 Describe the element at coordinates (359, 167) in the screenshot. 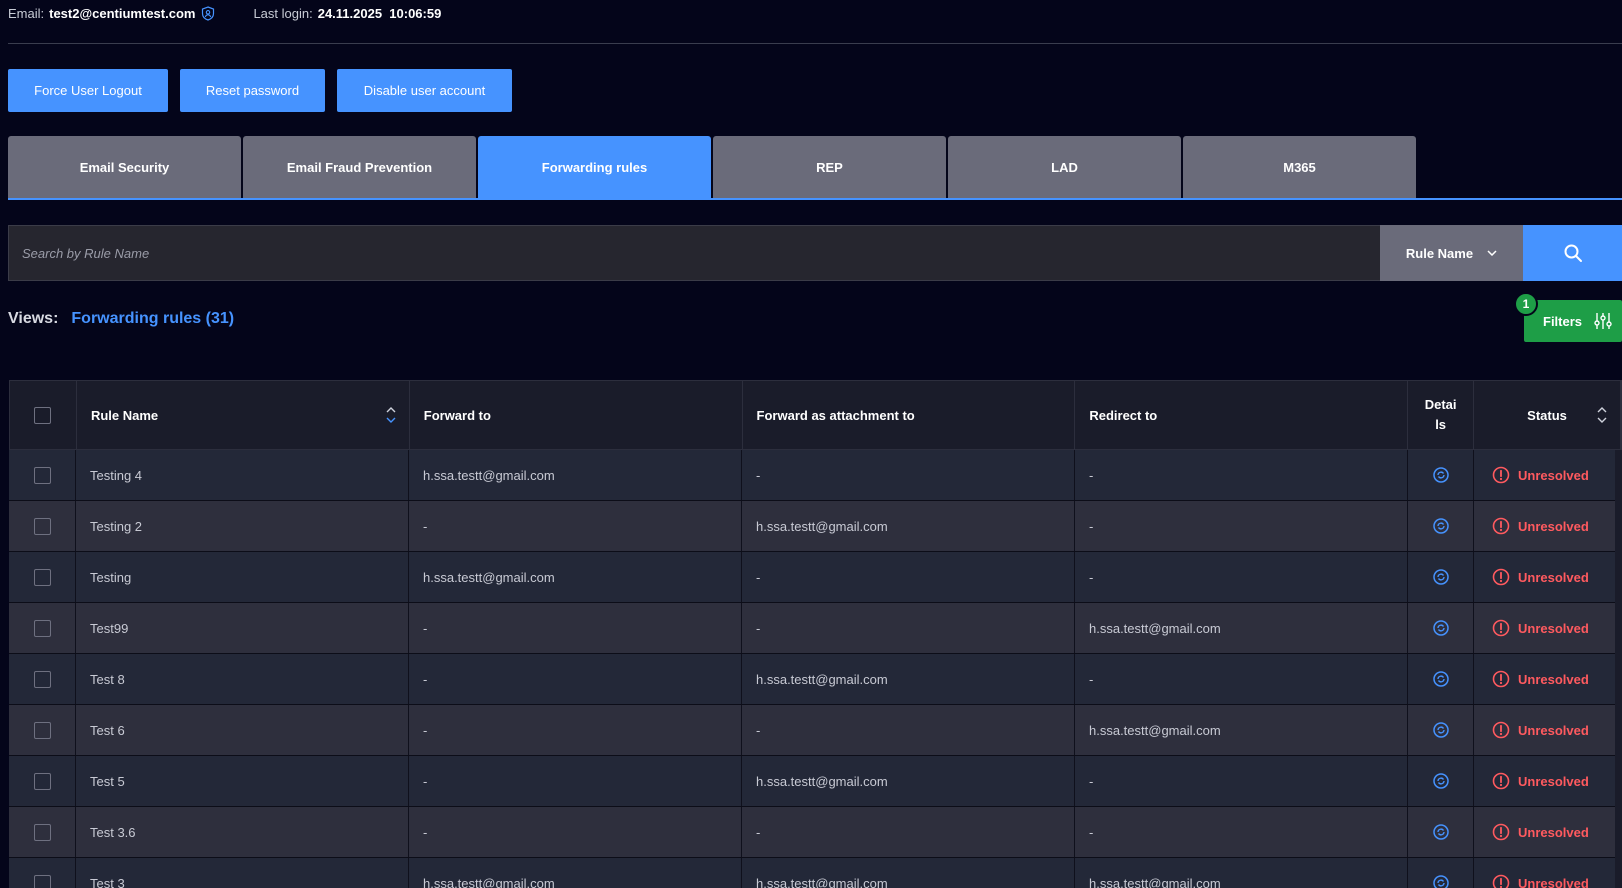

I see `tab-email-fraud-prevention: Email Fraud Prevention` at that location.